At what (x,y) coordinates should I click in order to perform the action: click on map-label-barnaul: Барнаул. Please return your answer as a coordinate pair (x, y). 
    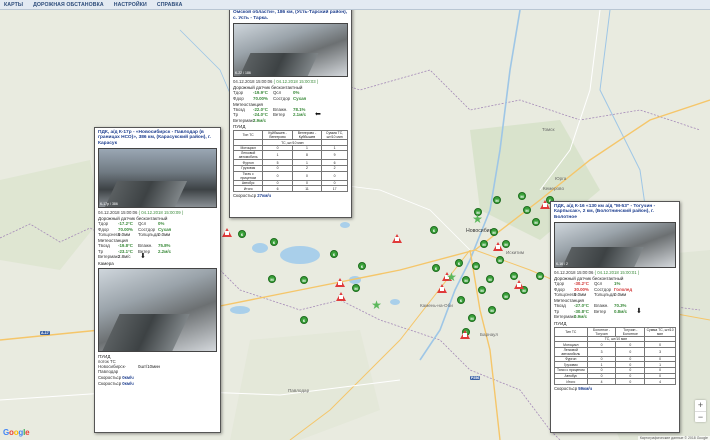
    Looking at the image, I should click on (489, 334).